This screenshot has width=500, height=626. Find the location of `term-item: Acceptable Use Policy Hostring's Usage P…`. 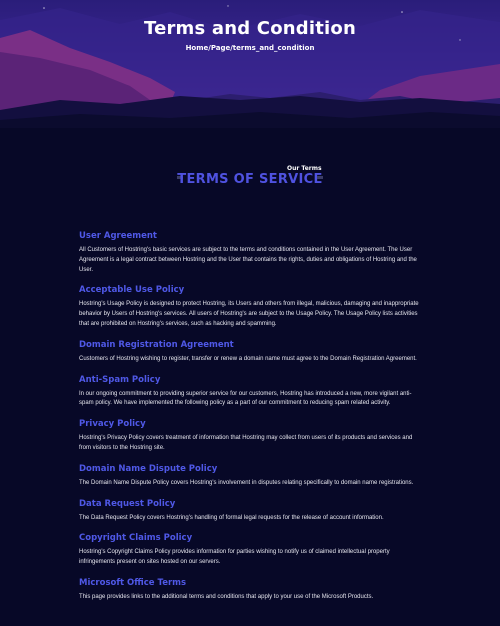

term-item: Acceptable Use Policy Hostring's Usage P… is located at coordinates (251, 306).